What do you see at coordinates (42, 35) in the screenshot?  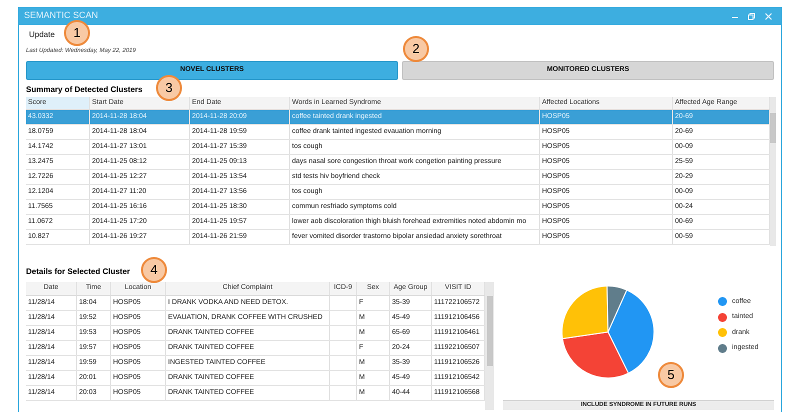 I see `menu-item: Update` at bounding box center [42, 35].